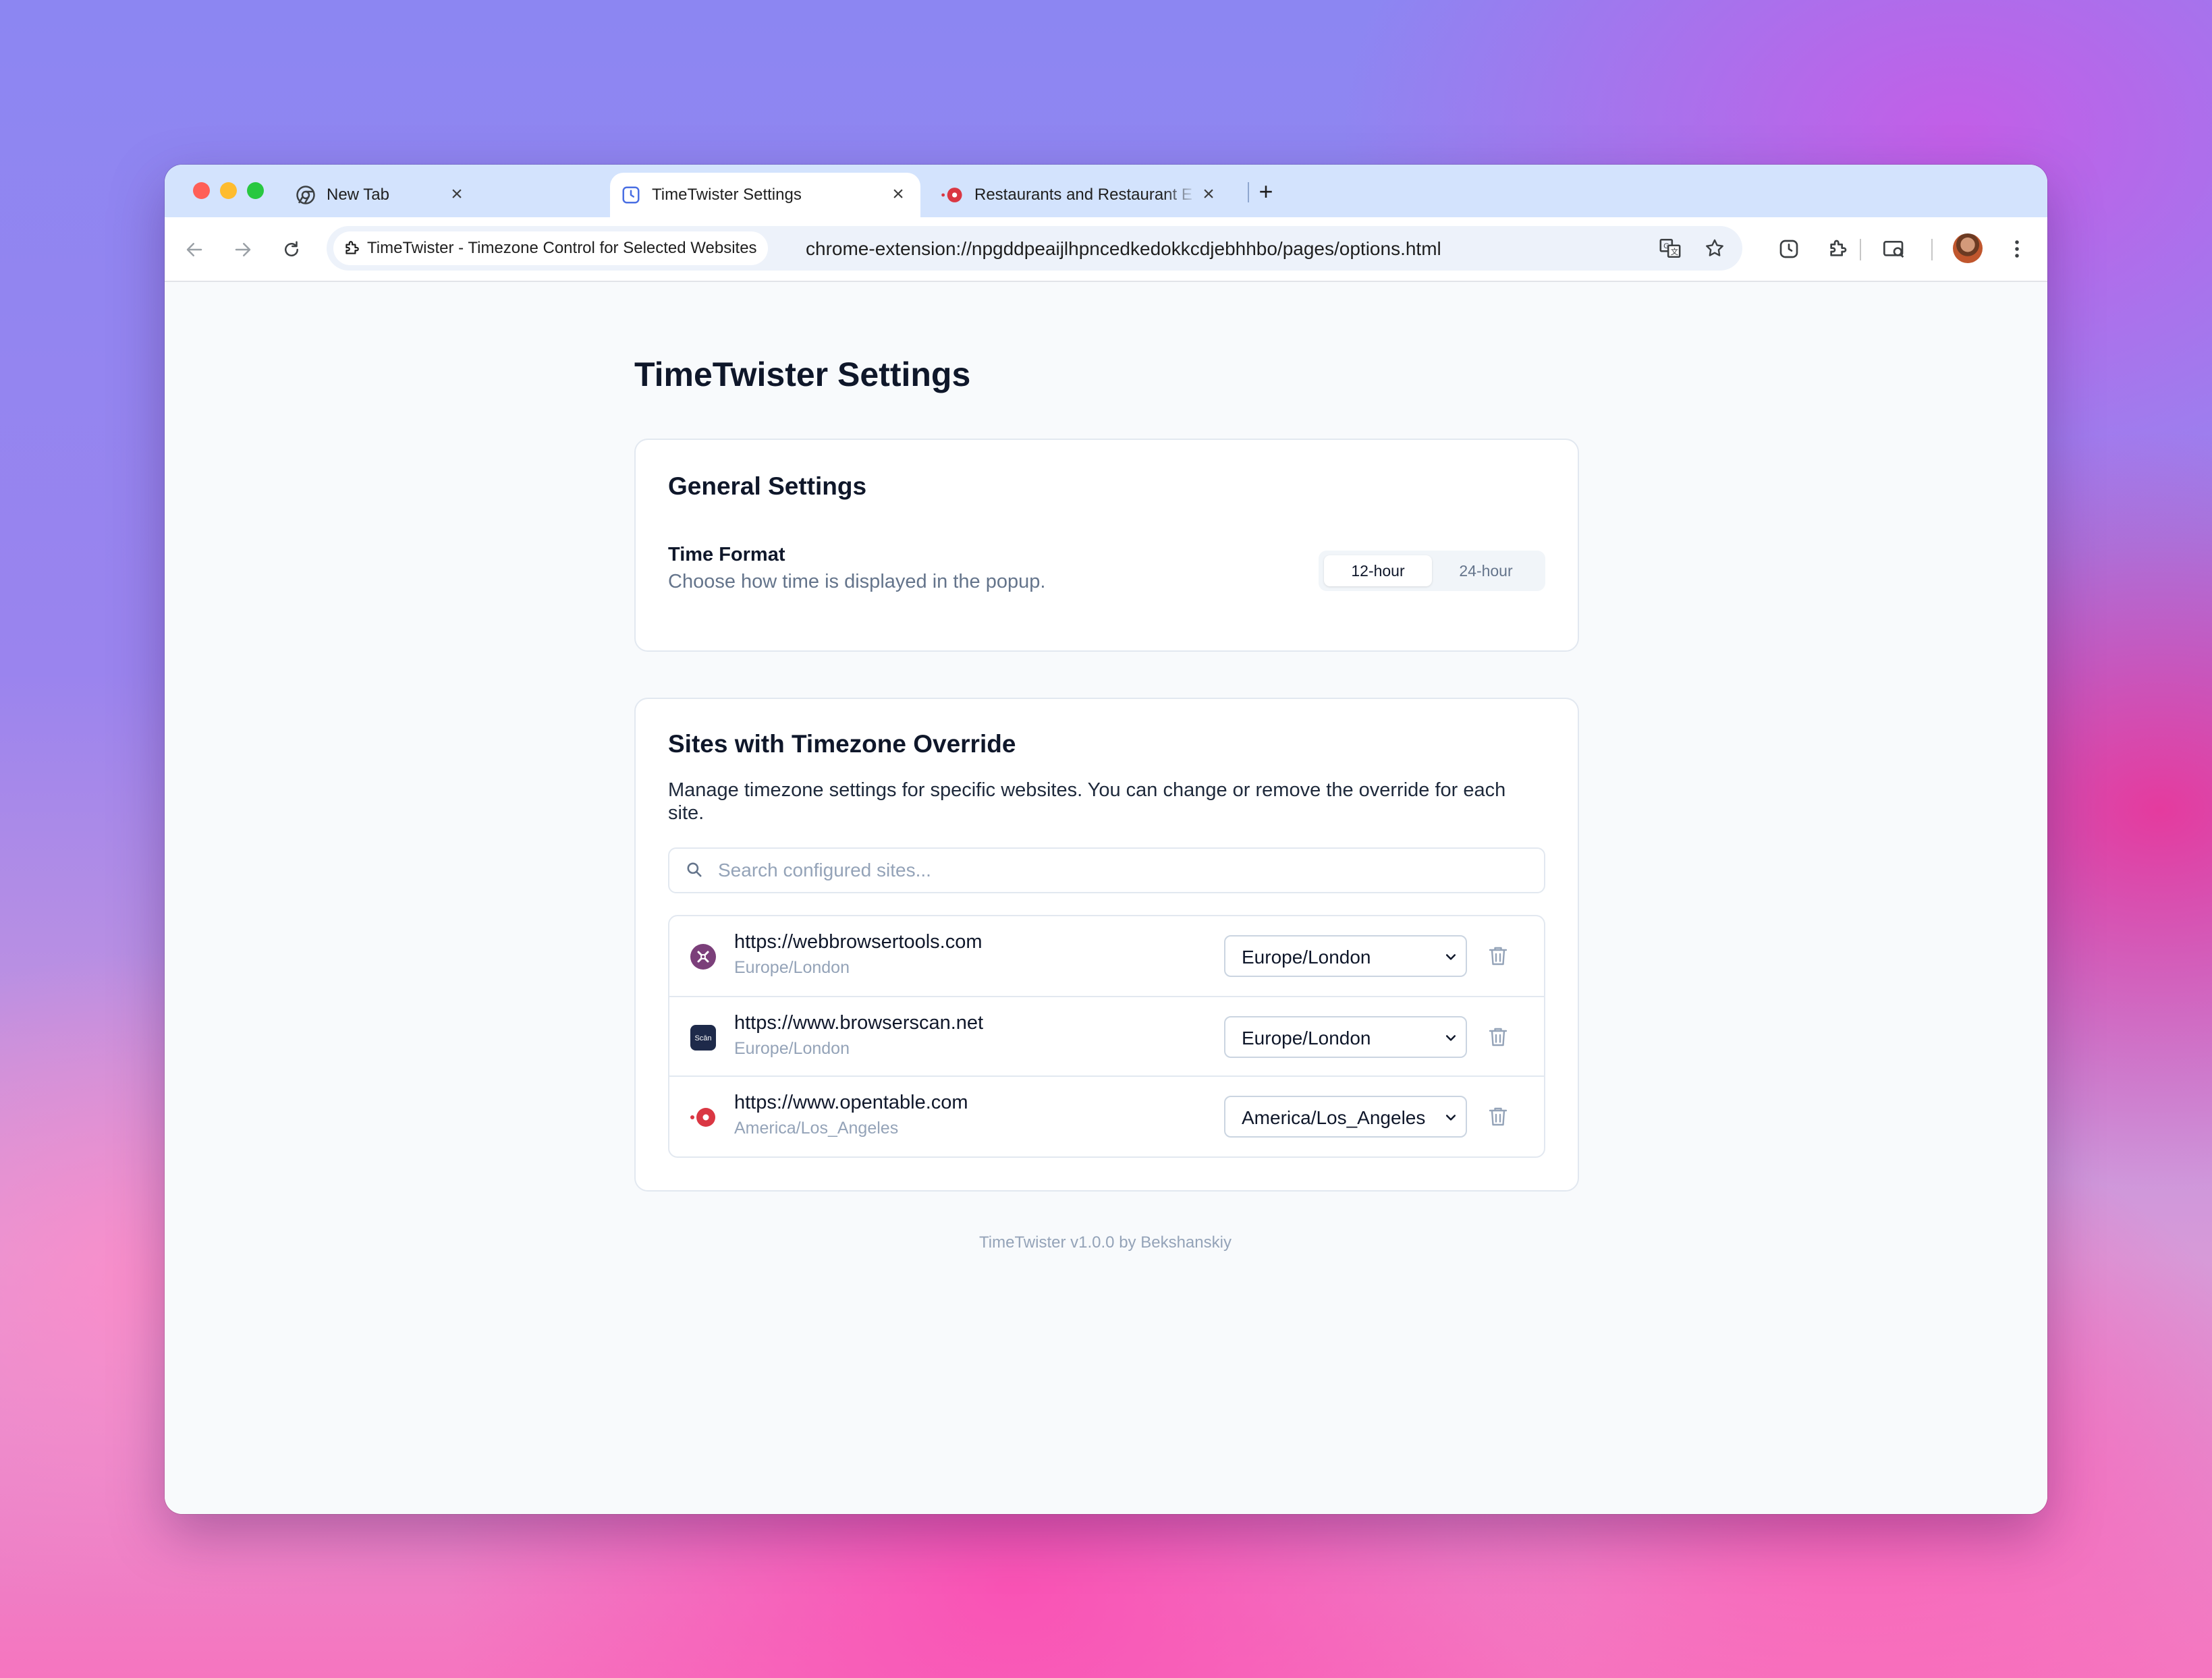 This screenshot has height=1678, width=2212. What do you see at coordinates (351, 251) in the screenshot?
I see `extension-icon` at bounding box center [351, 251].